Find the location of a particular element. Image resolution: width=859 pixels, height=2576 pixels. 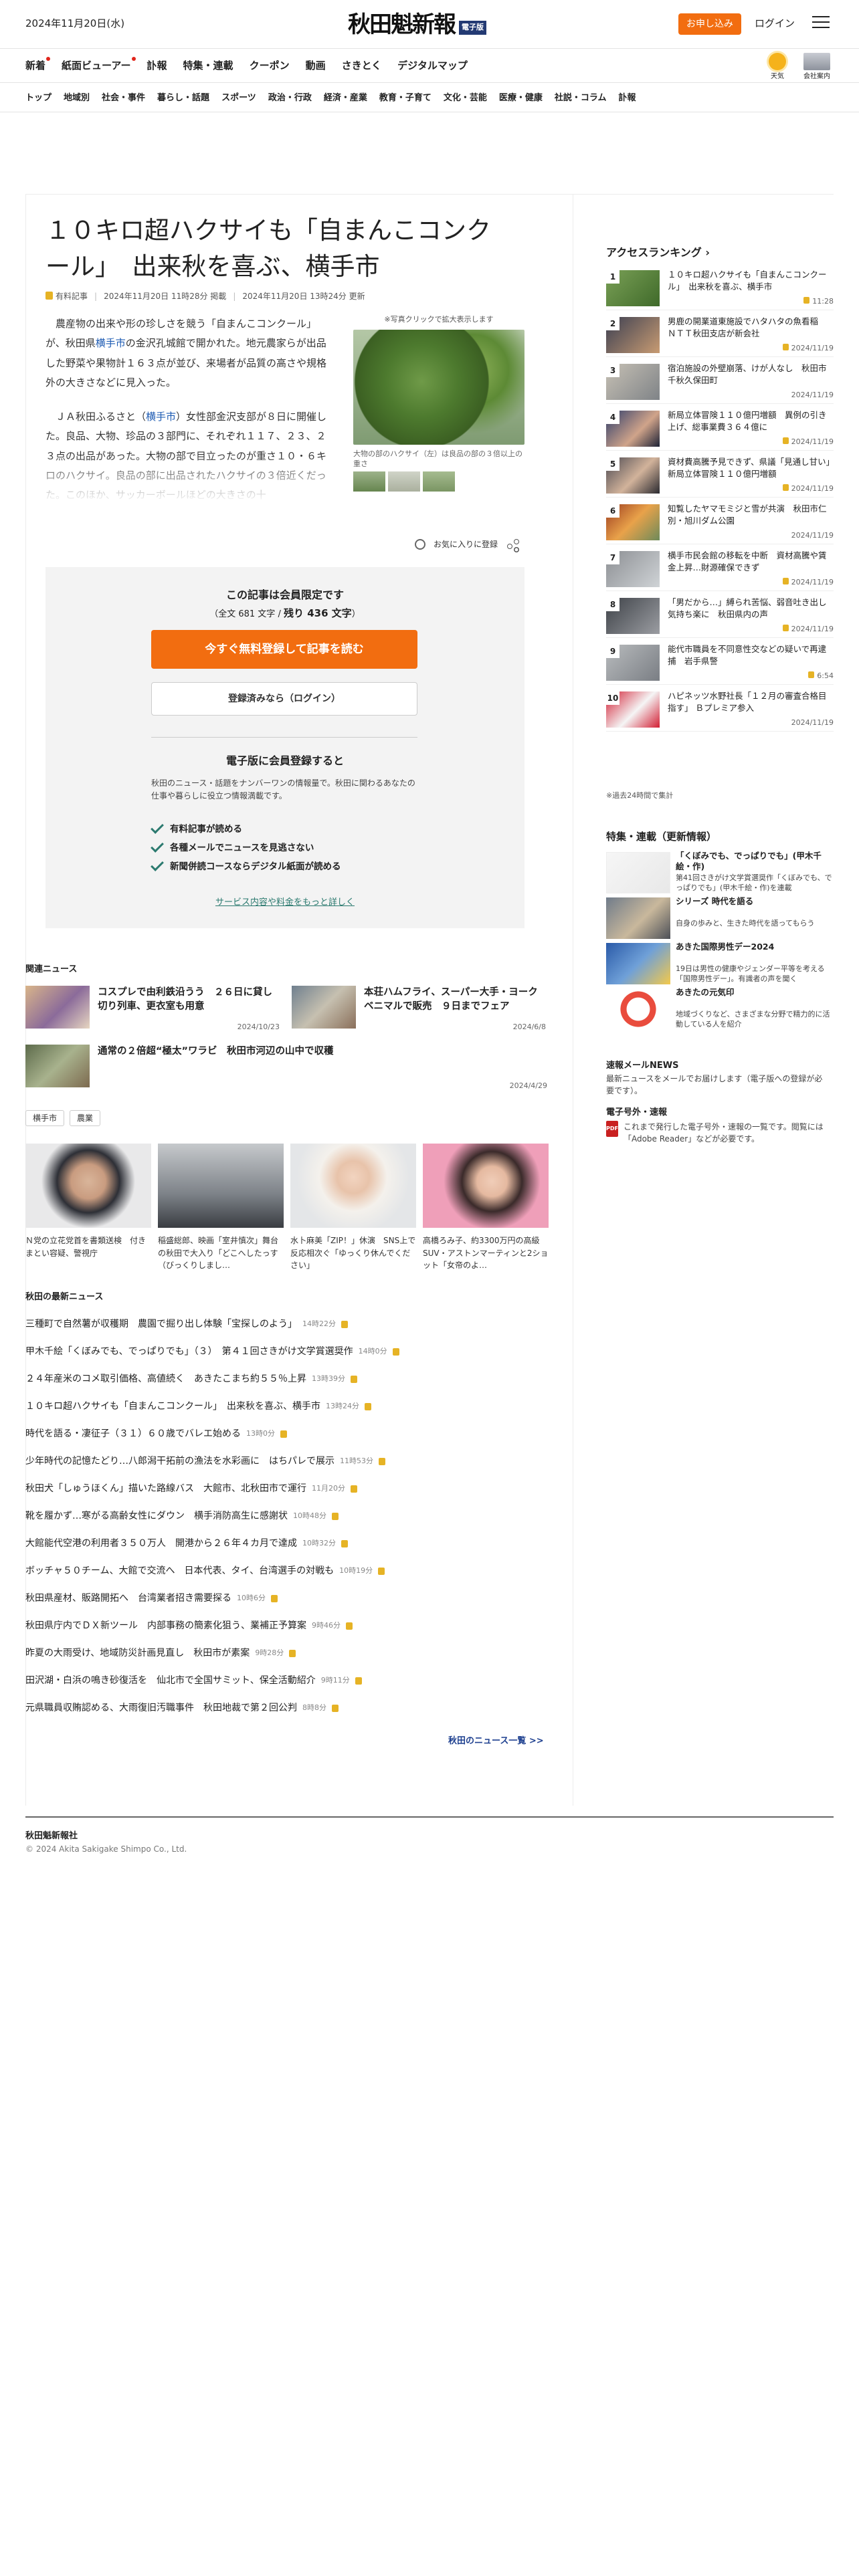

news-list-link: 秋田のニュース一覧 >> is located at coordinates (496, 1741).